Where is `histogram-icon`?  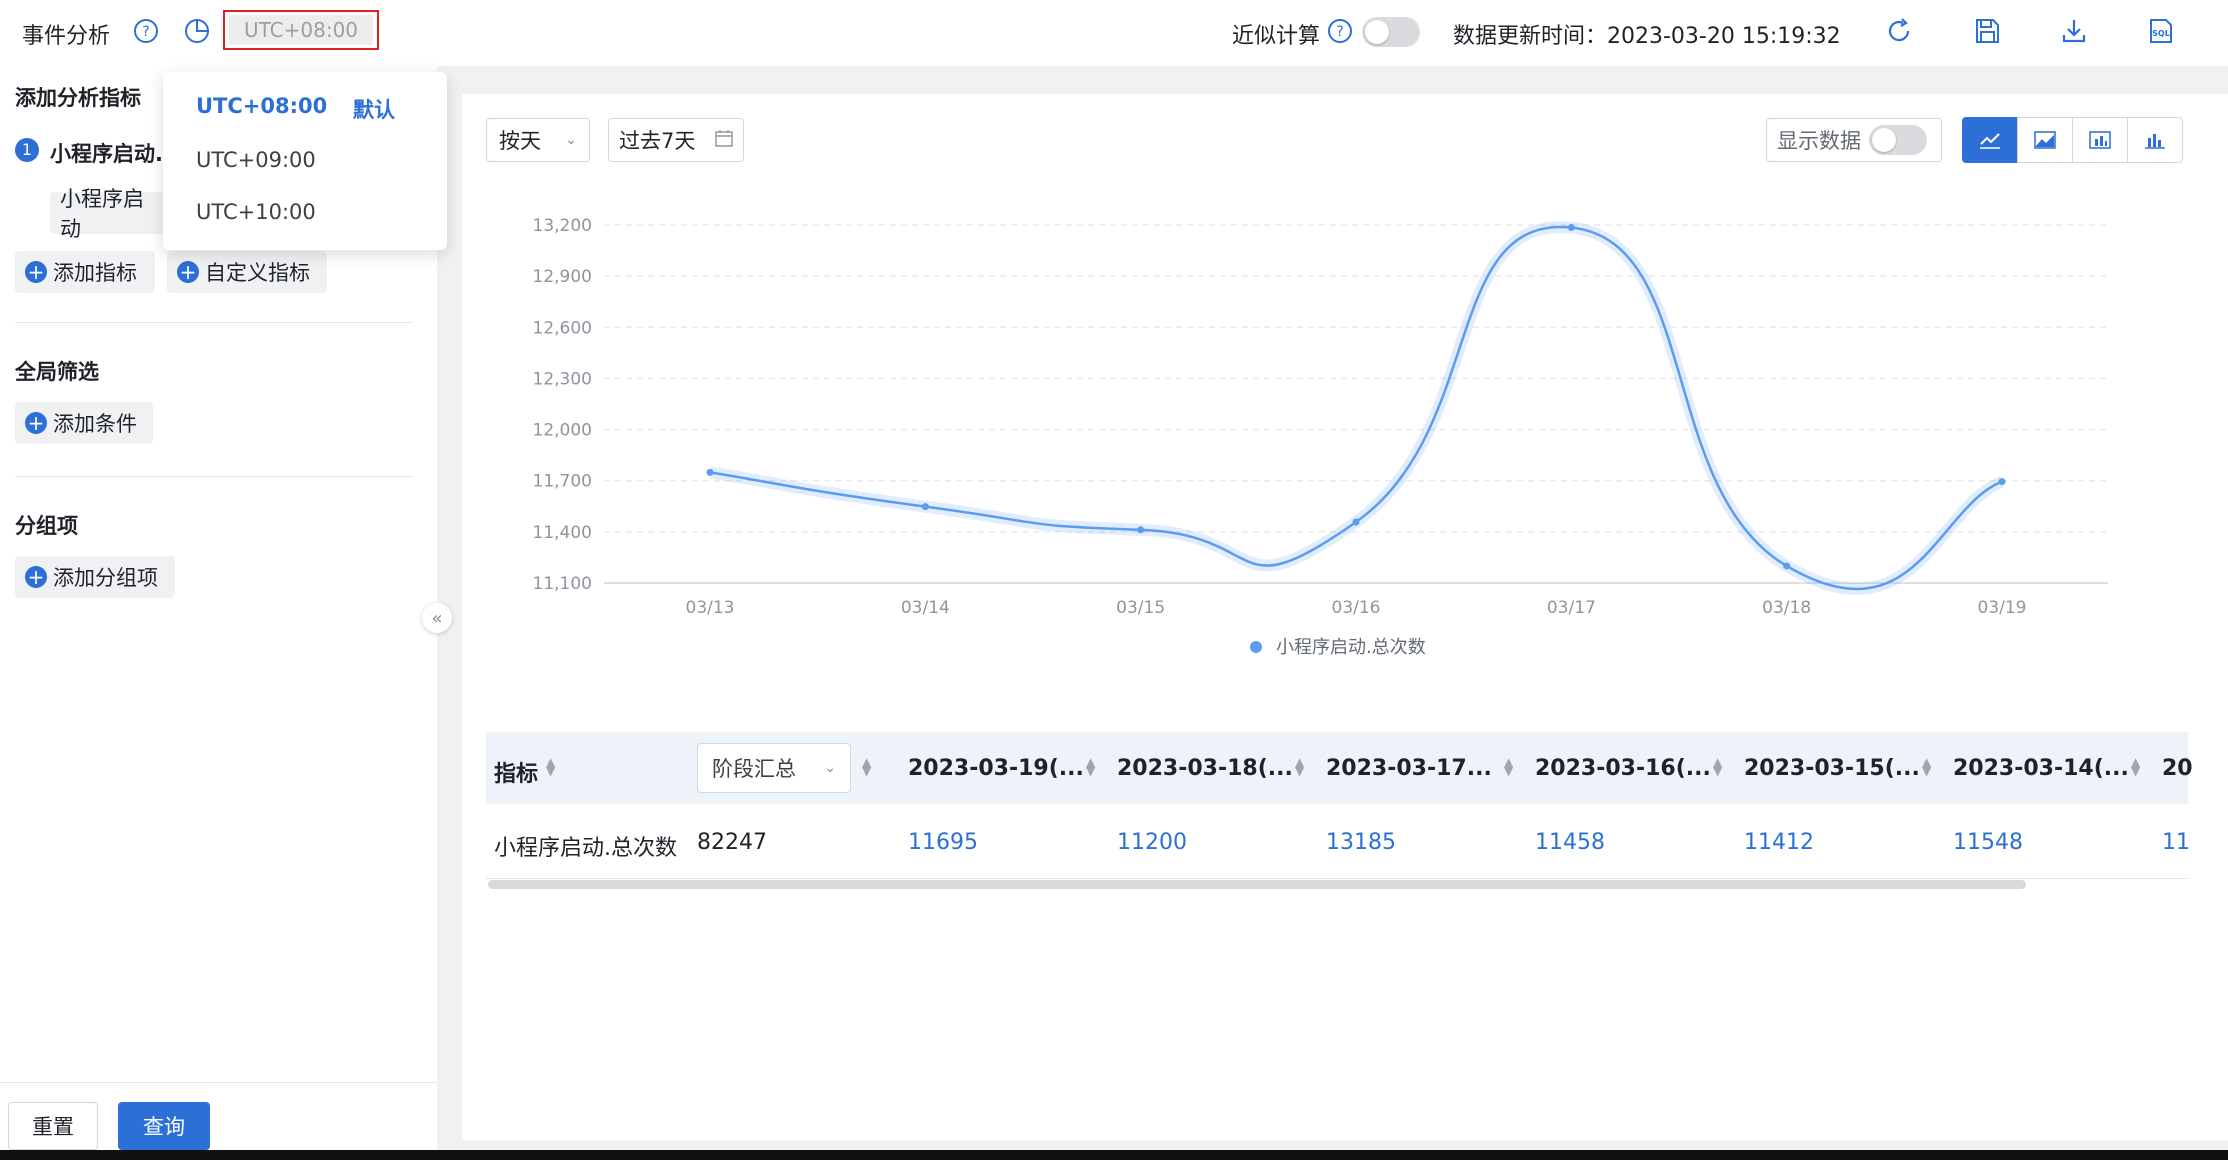
histogram-icon is located at coordinates (2155, 140).